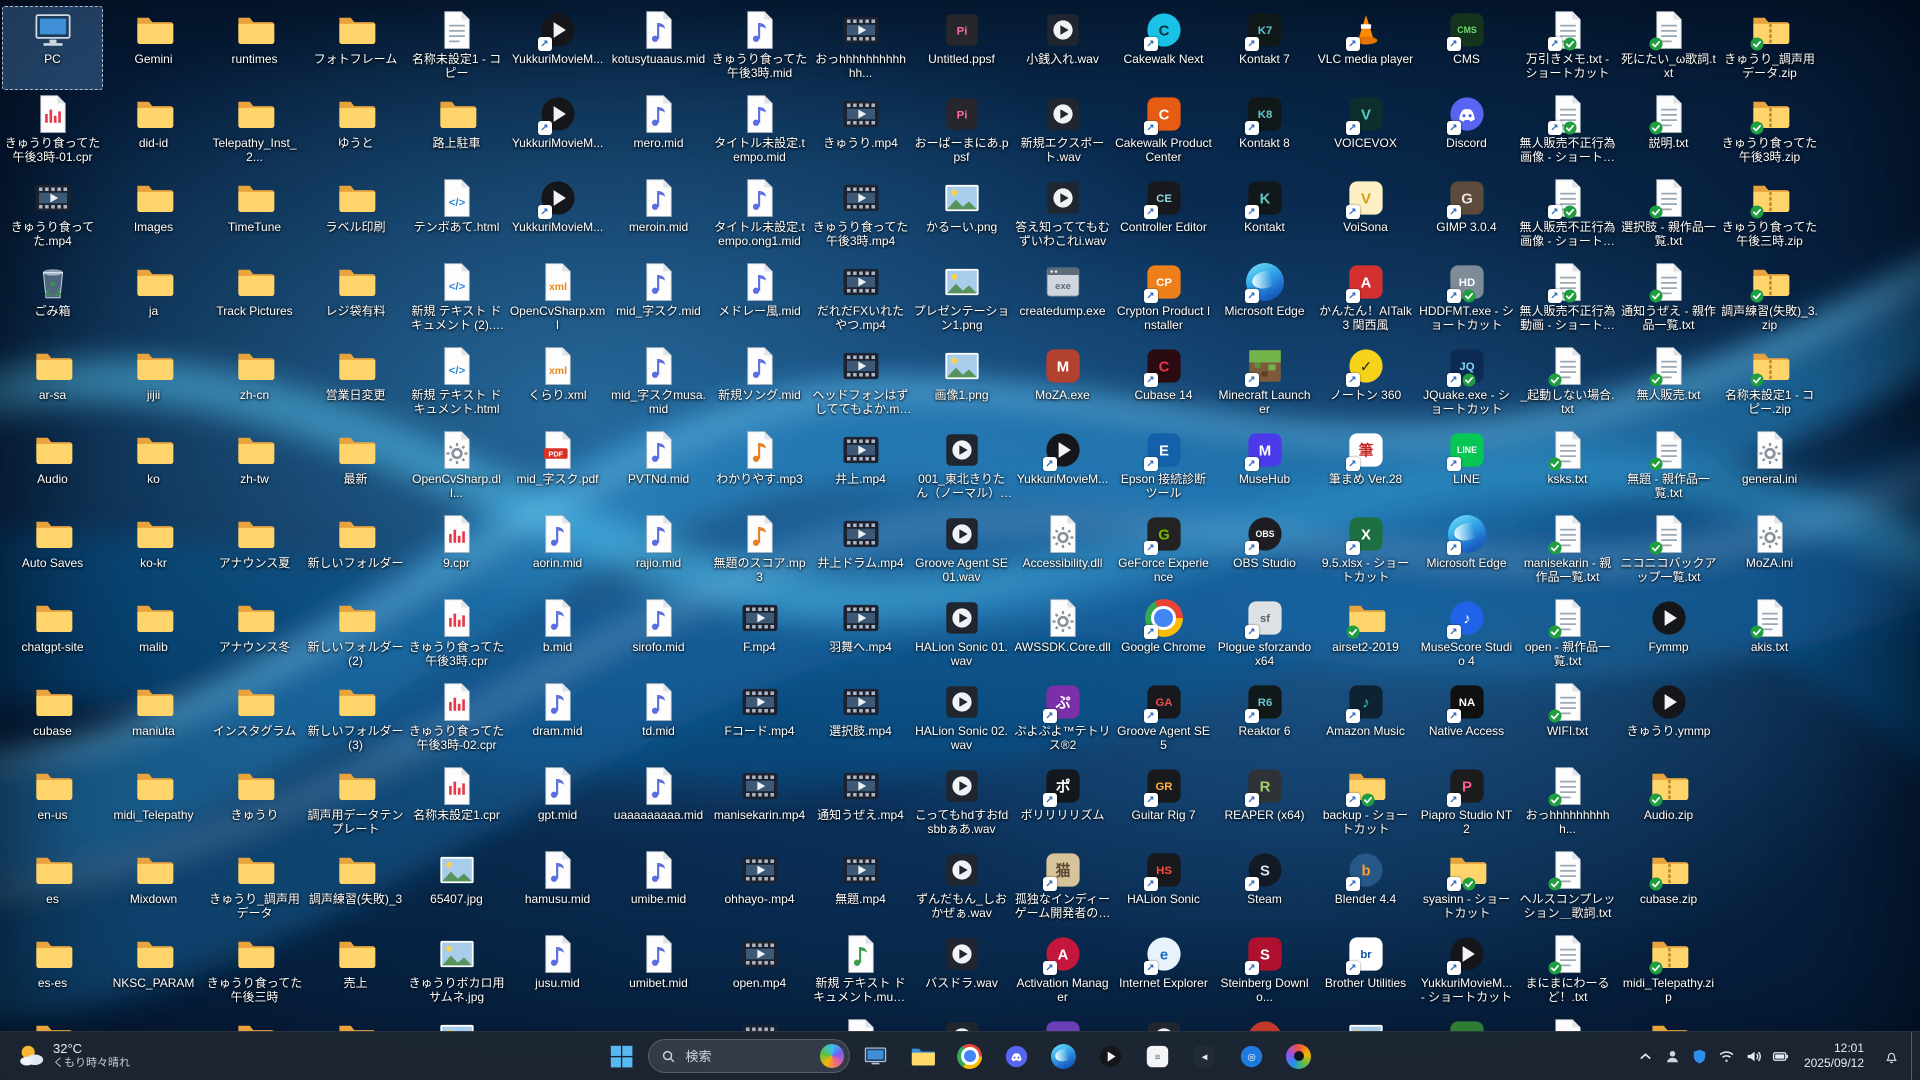 This screenshot has height=1080, width=1920. What do you see at coordinates (355, 216) in the screenshot?
I see `desktop-icon: ラベル印刷` at bounding box center [355, 216].